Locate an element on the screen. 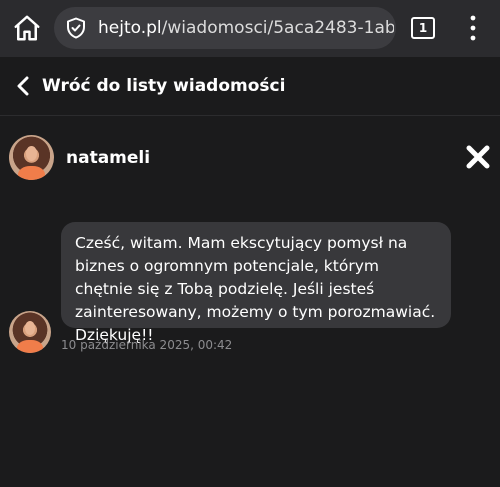  url-path: /wiadomosci/5aca2483-1ab0-49 is located at coordinates (277, 28).